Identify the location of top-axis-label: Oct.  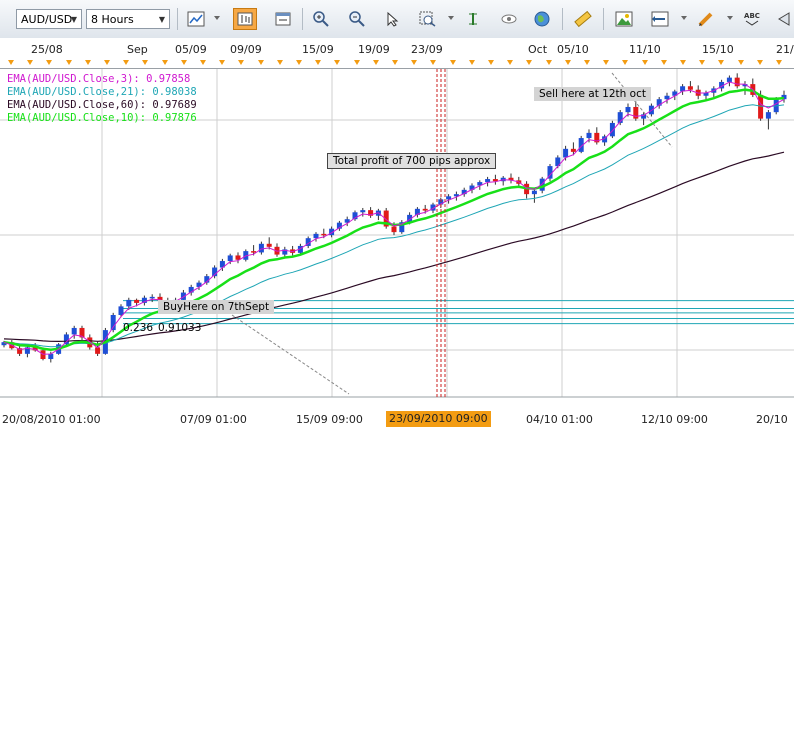
(538, 49).